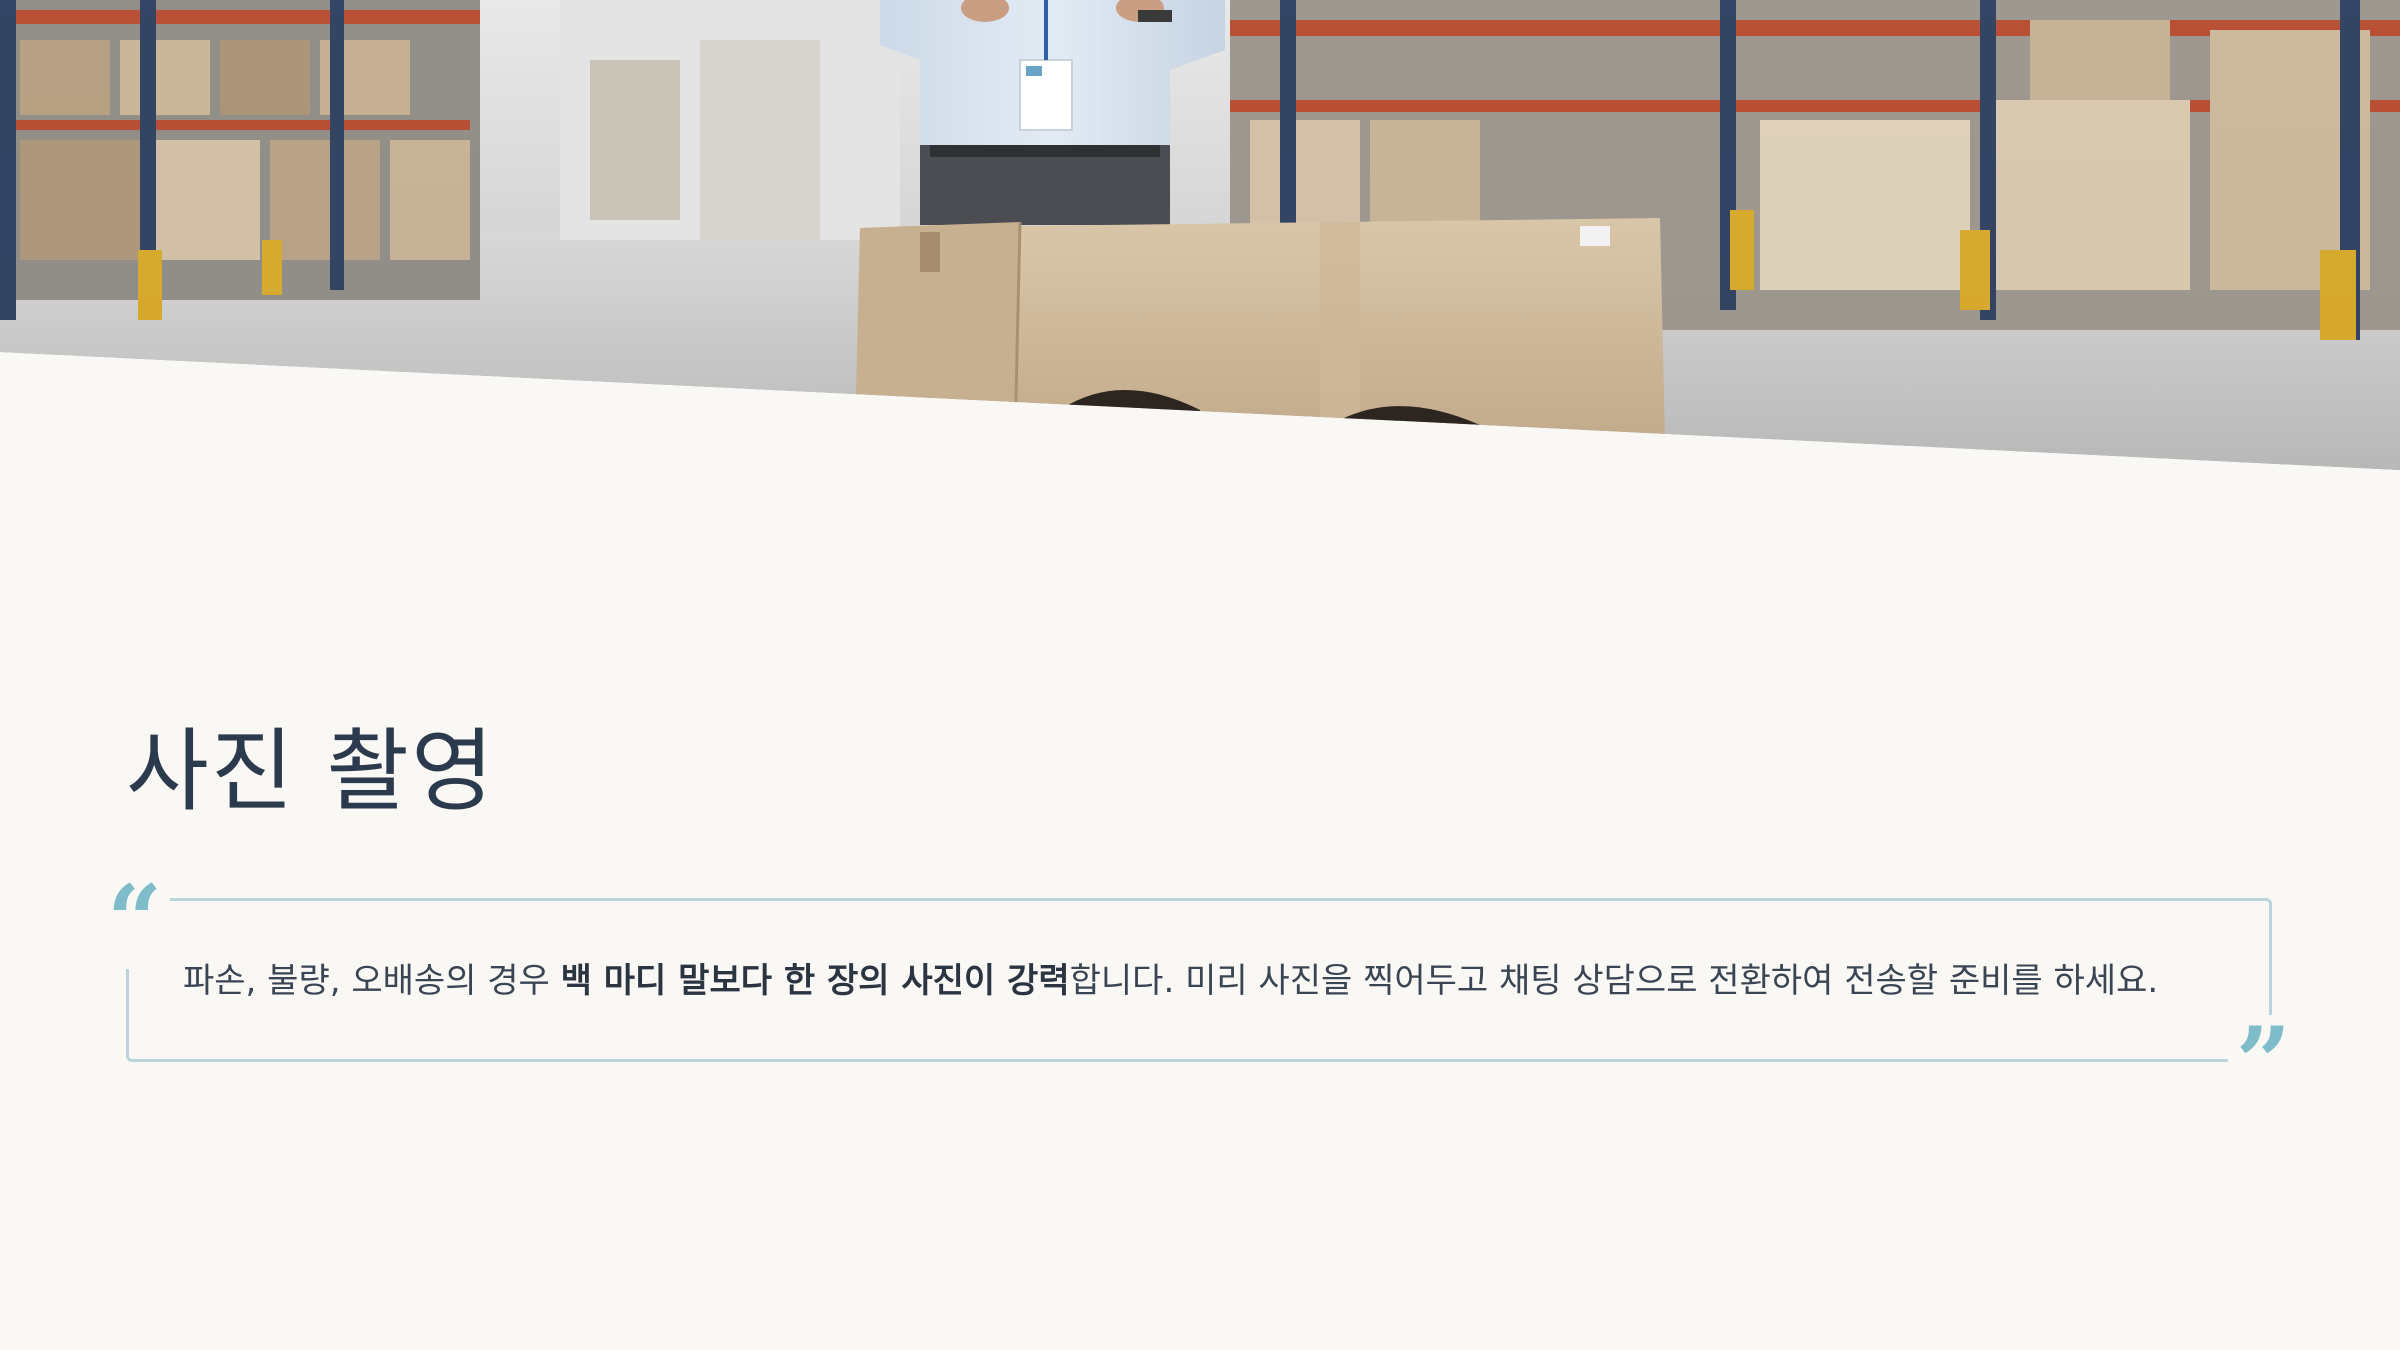 The width and height of the screenshot is (2400, 1350). I want to click on quote-text-before: 파손, 불량, 오배송의 경우, so click(372, 981).